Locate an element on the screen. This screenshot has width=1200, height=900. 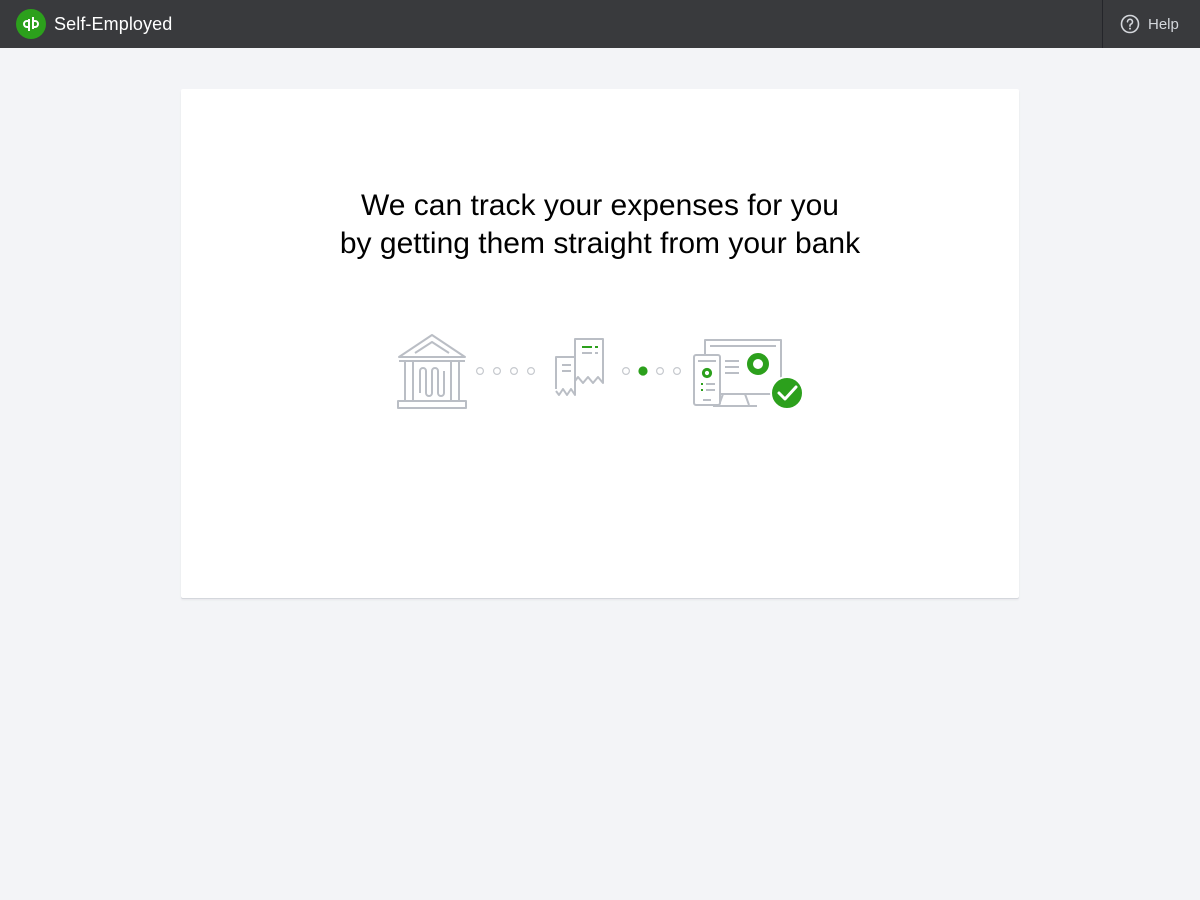
brand: Self-Employed is located at coordinates (94, 24).